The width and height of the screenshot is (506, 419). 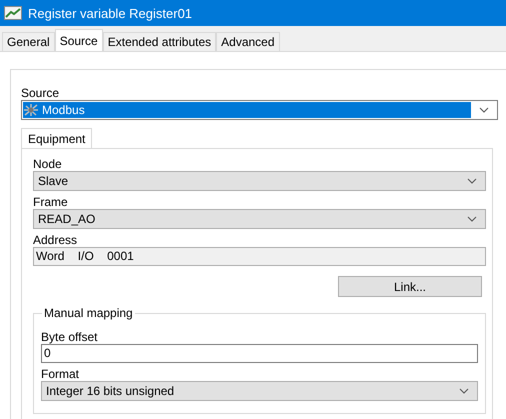 What do you see at coordinates (78, 40) in the screenshot?
I see `tab: Source` at bounding box center [78, 40].